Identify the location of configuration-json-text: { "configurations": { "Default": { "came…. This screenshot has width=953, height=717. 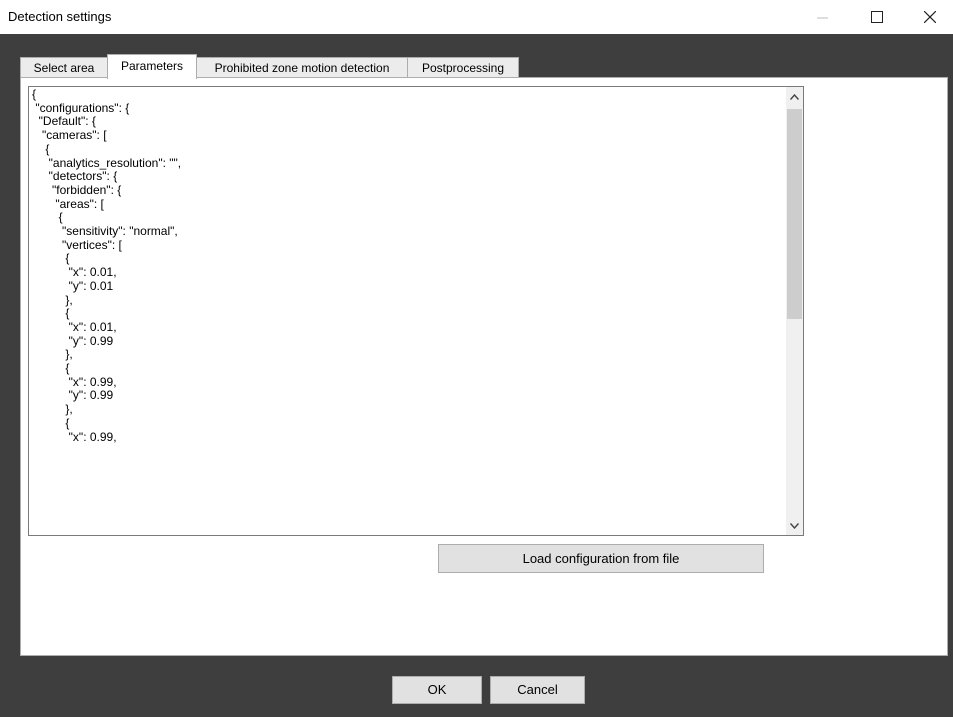
(106, 265).